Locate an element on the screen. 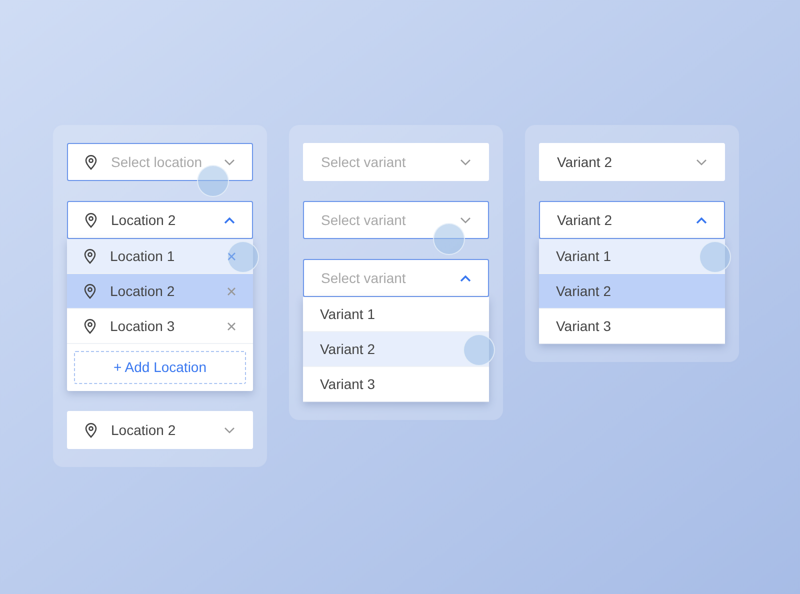 The width and height of the screenshot is (800, 594). dropdown-option: Location 1 is located at coordinates (160, 256).